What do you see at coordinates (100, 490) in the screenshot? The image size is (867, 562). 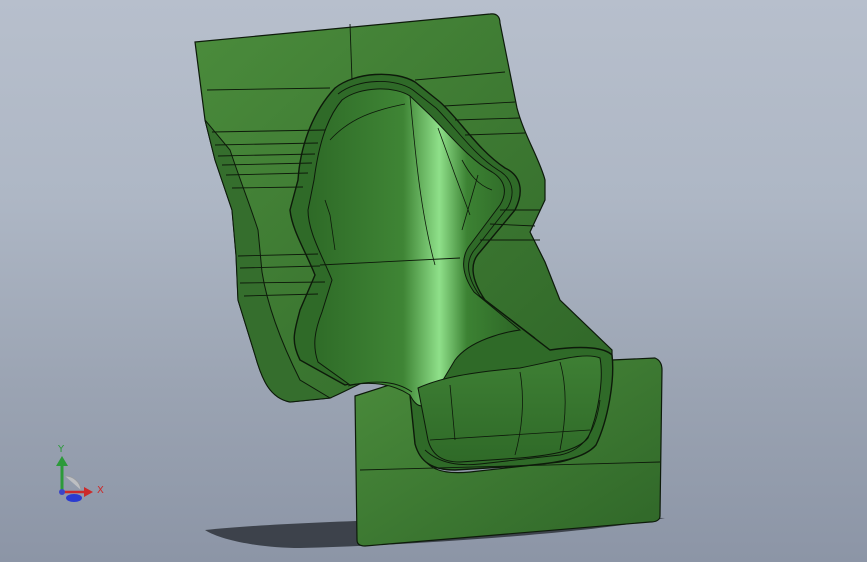 I see `triad-x-label: X` at bounding box center [100, 490].